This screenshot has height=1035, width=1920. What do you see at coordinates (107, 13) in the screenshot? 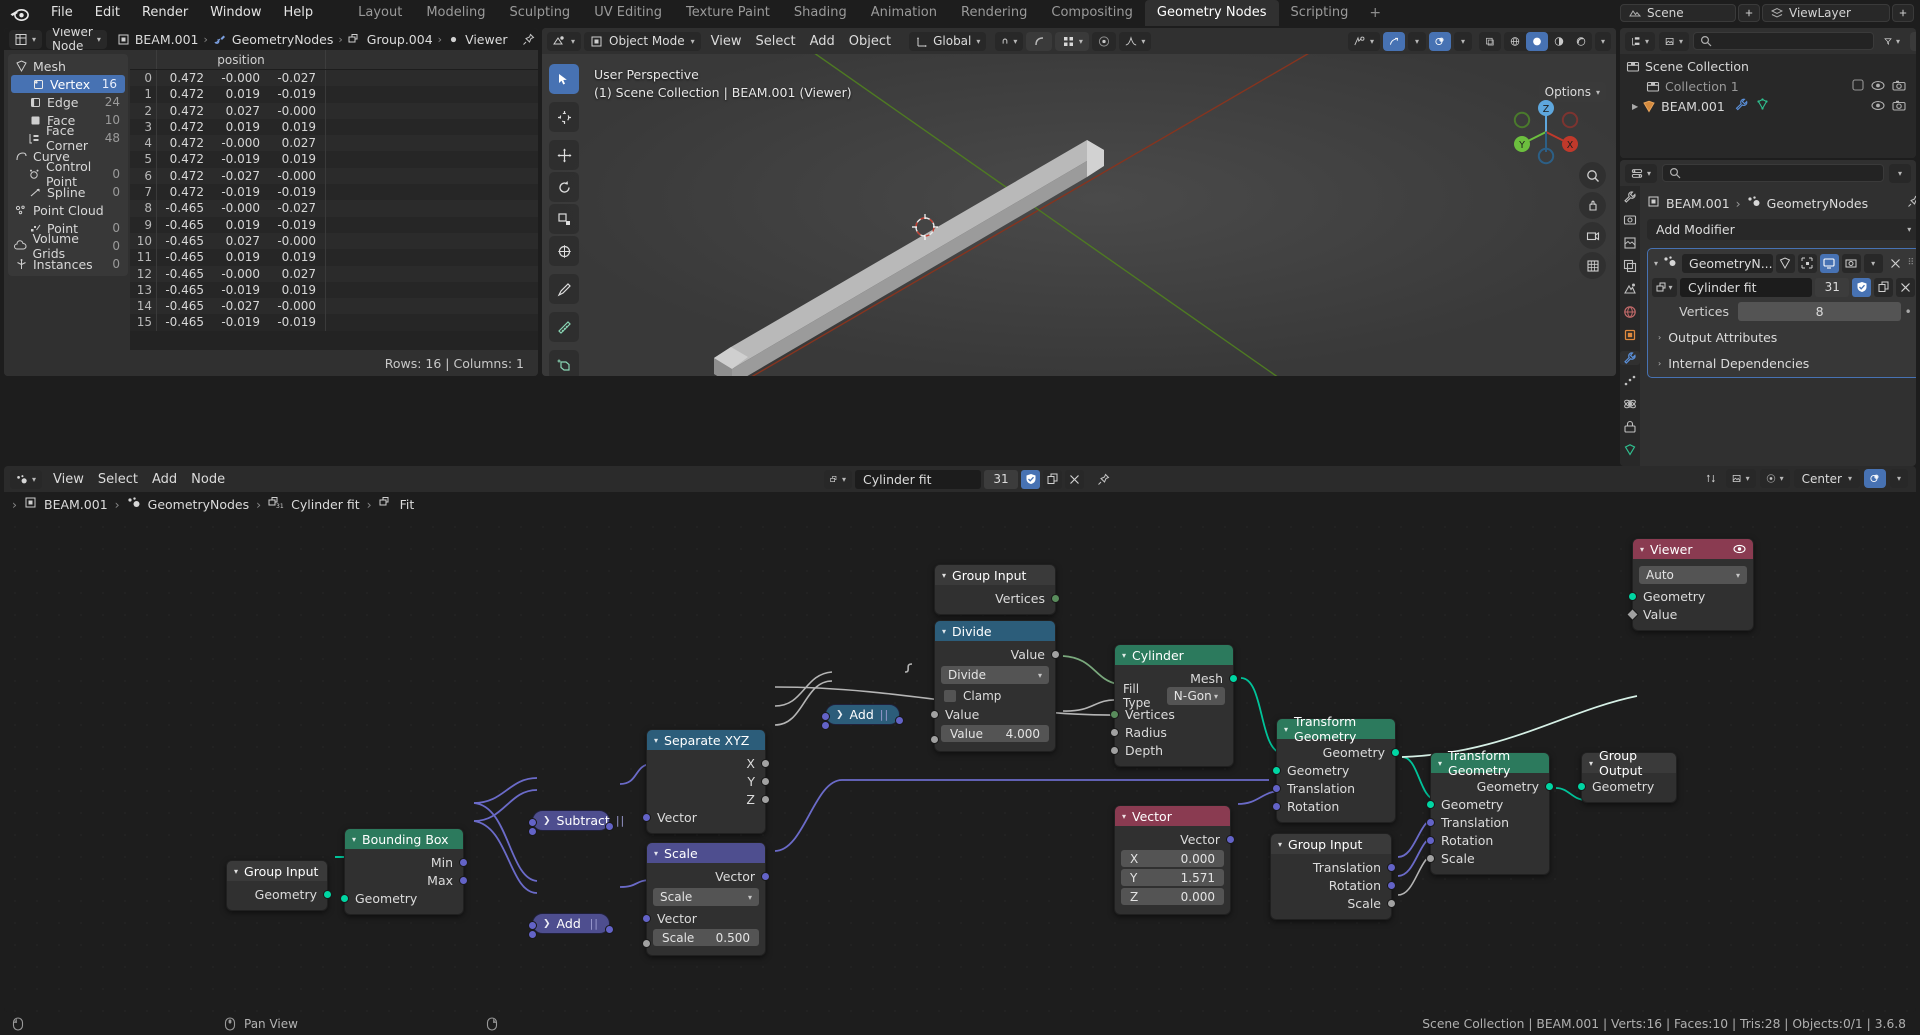
I see `menu-edit: Edit` at bounding box center [107, 13].